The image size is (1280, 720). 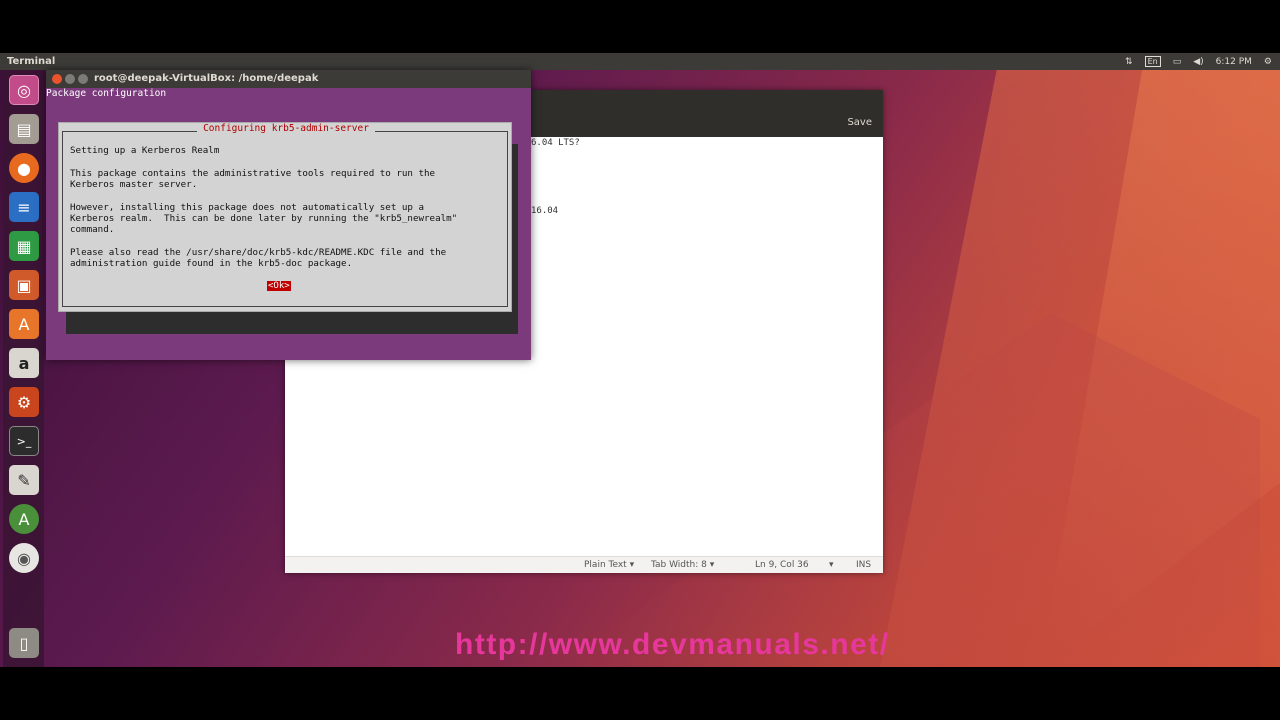 What do you see at coordinates (24, 285) in the screenshot?
I see `impress-icon: ▣` at bounding box center [24, 285].